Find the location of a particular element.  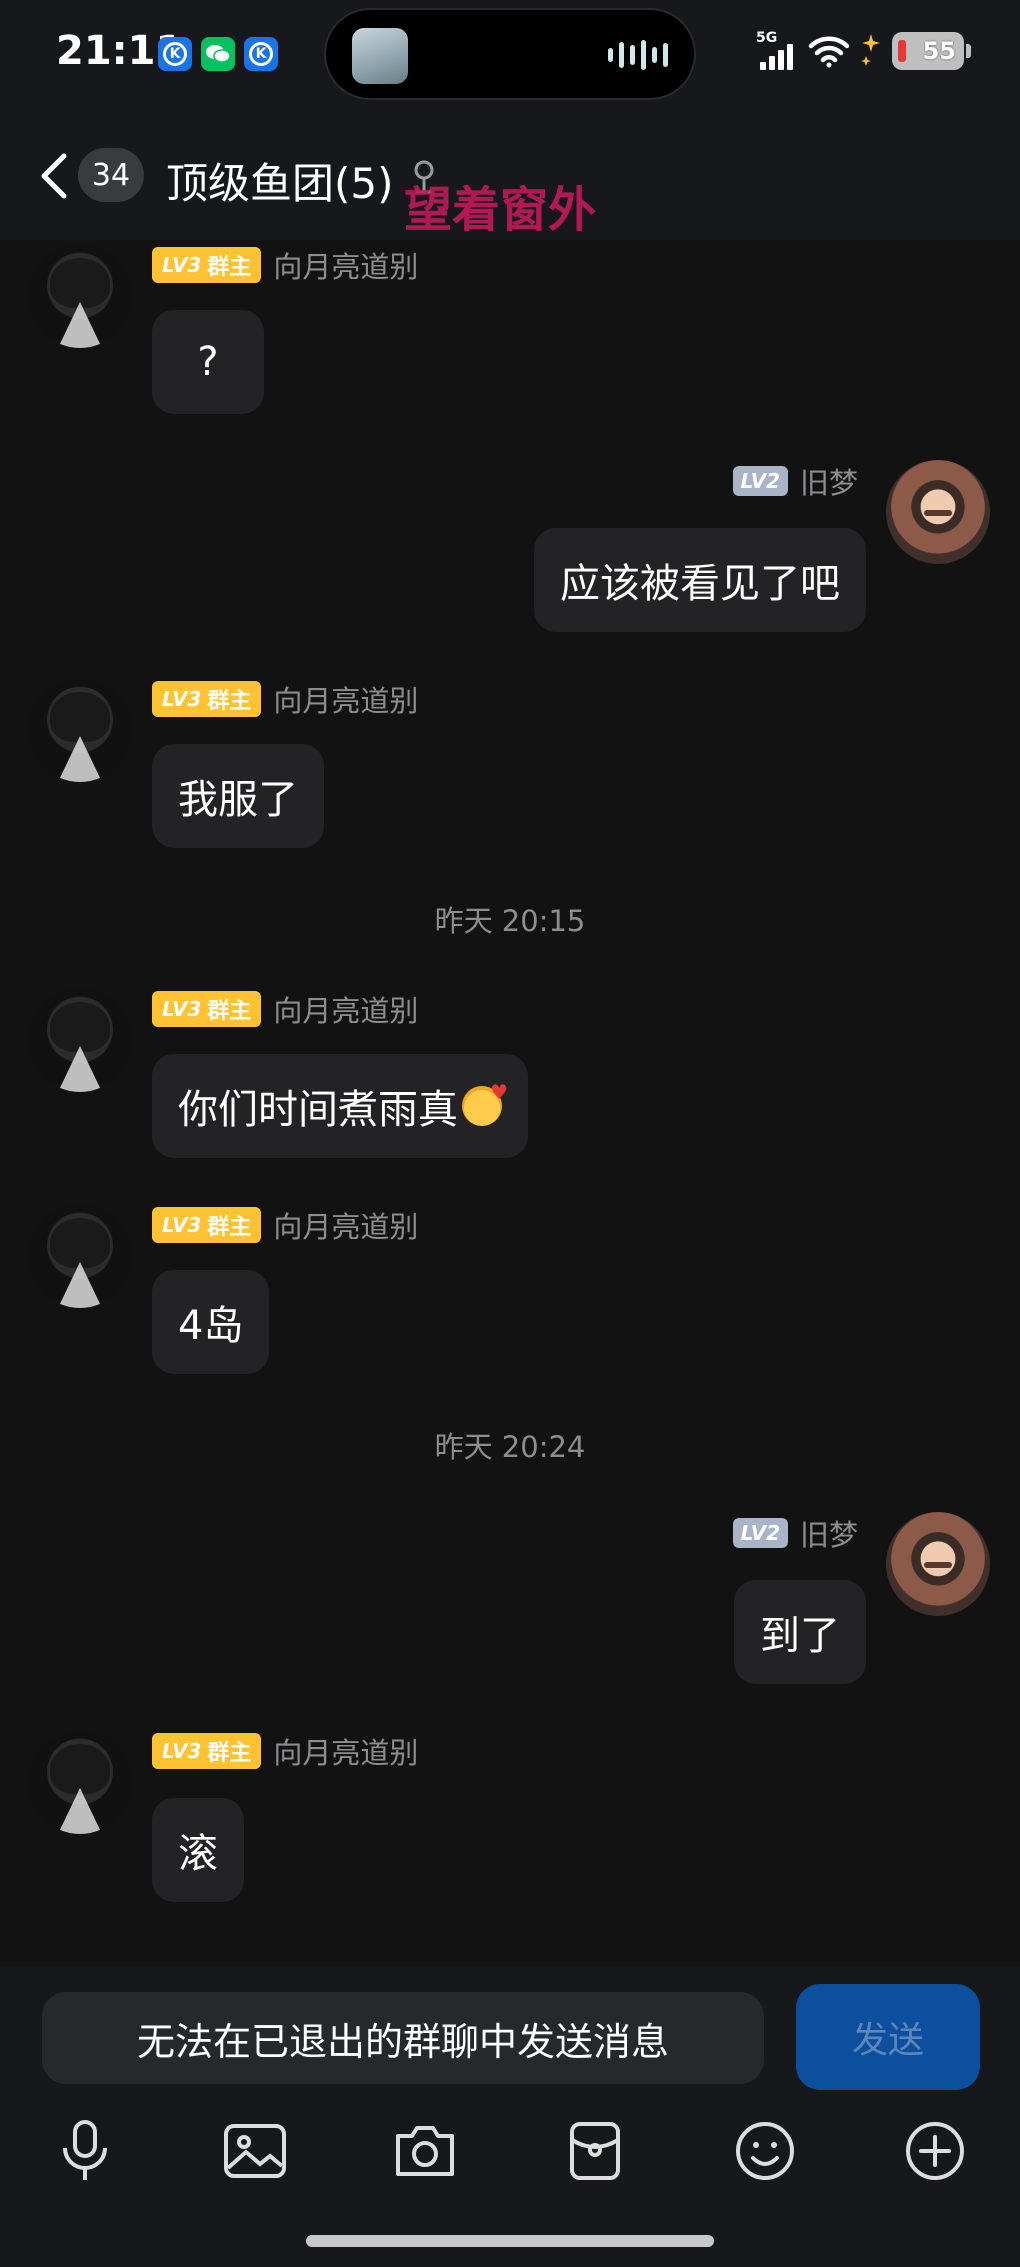

notification-icons: K K is located at coordinates (218, 54).